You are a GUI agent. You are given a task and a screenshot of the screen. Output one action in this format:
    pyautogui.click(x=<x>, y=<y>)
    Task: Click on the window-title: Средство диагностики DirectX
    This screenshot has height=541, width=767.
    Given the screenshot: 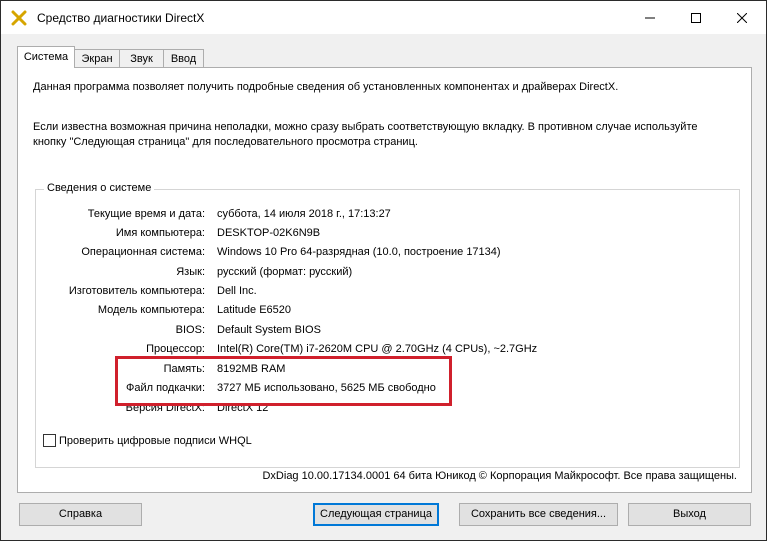 What is the action you would take?
    pyautogui.click(x=121, y=18)
    